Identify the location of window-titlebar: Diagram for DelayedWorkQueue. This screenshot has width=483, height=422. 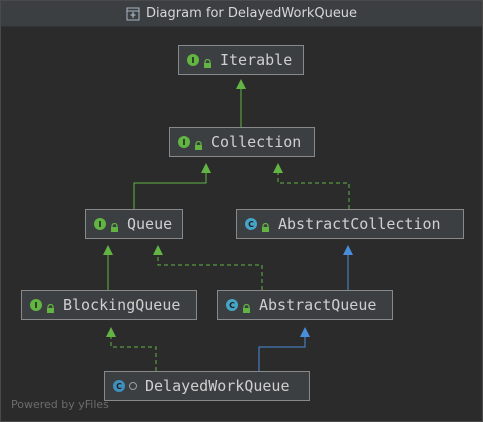
(241, 14).